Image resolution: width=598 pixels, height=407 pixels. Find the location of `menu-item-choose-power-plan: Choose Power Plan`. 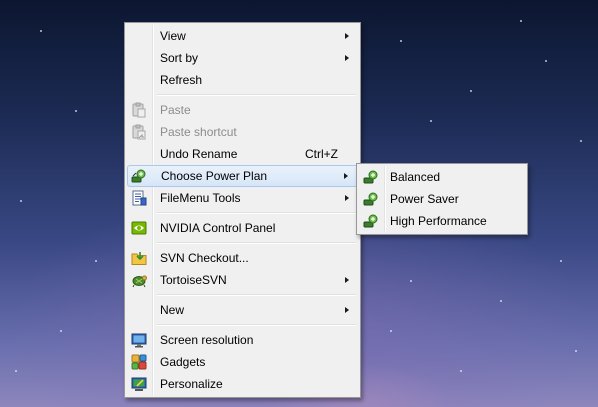

menu-item-choose-power-plan: Choose Power Plan is located at coordinates (242, 176).